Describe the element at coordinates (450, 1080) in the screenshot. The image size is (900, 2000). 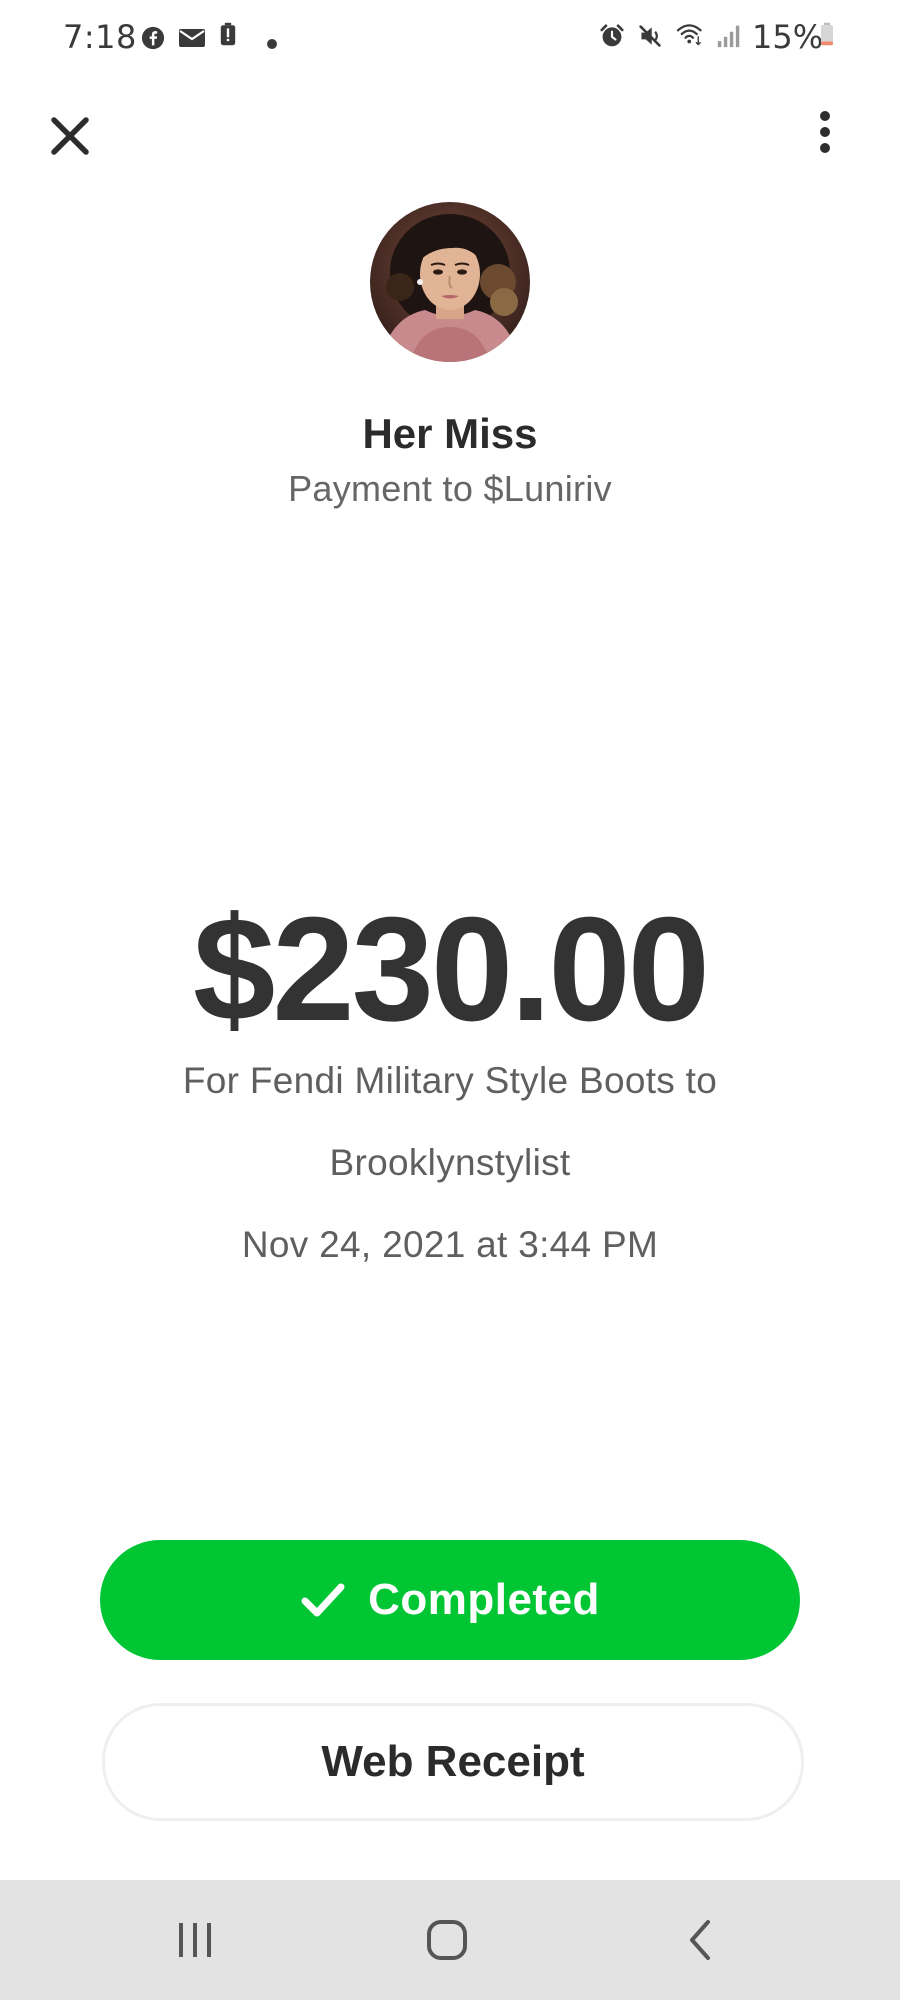
I see `payment-note-line-1: For Fendi Military Style Boots to` at that location.